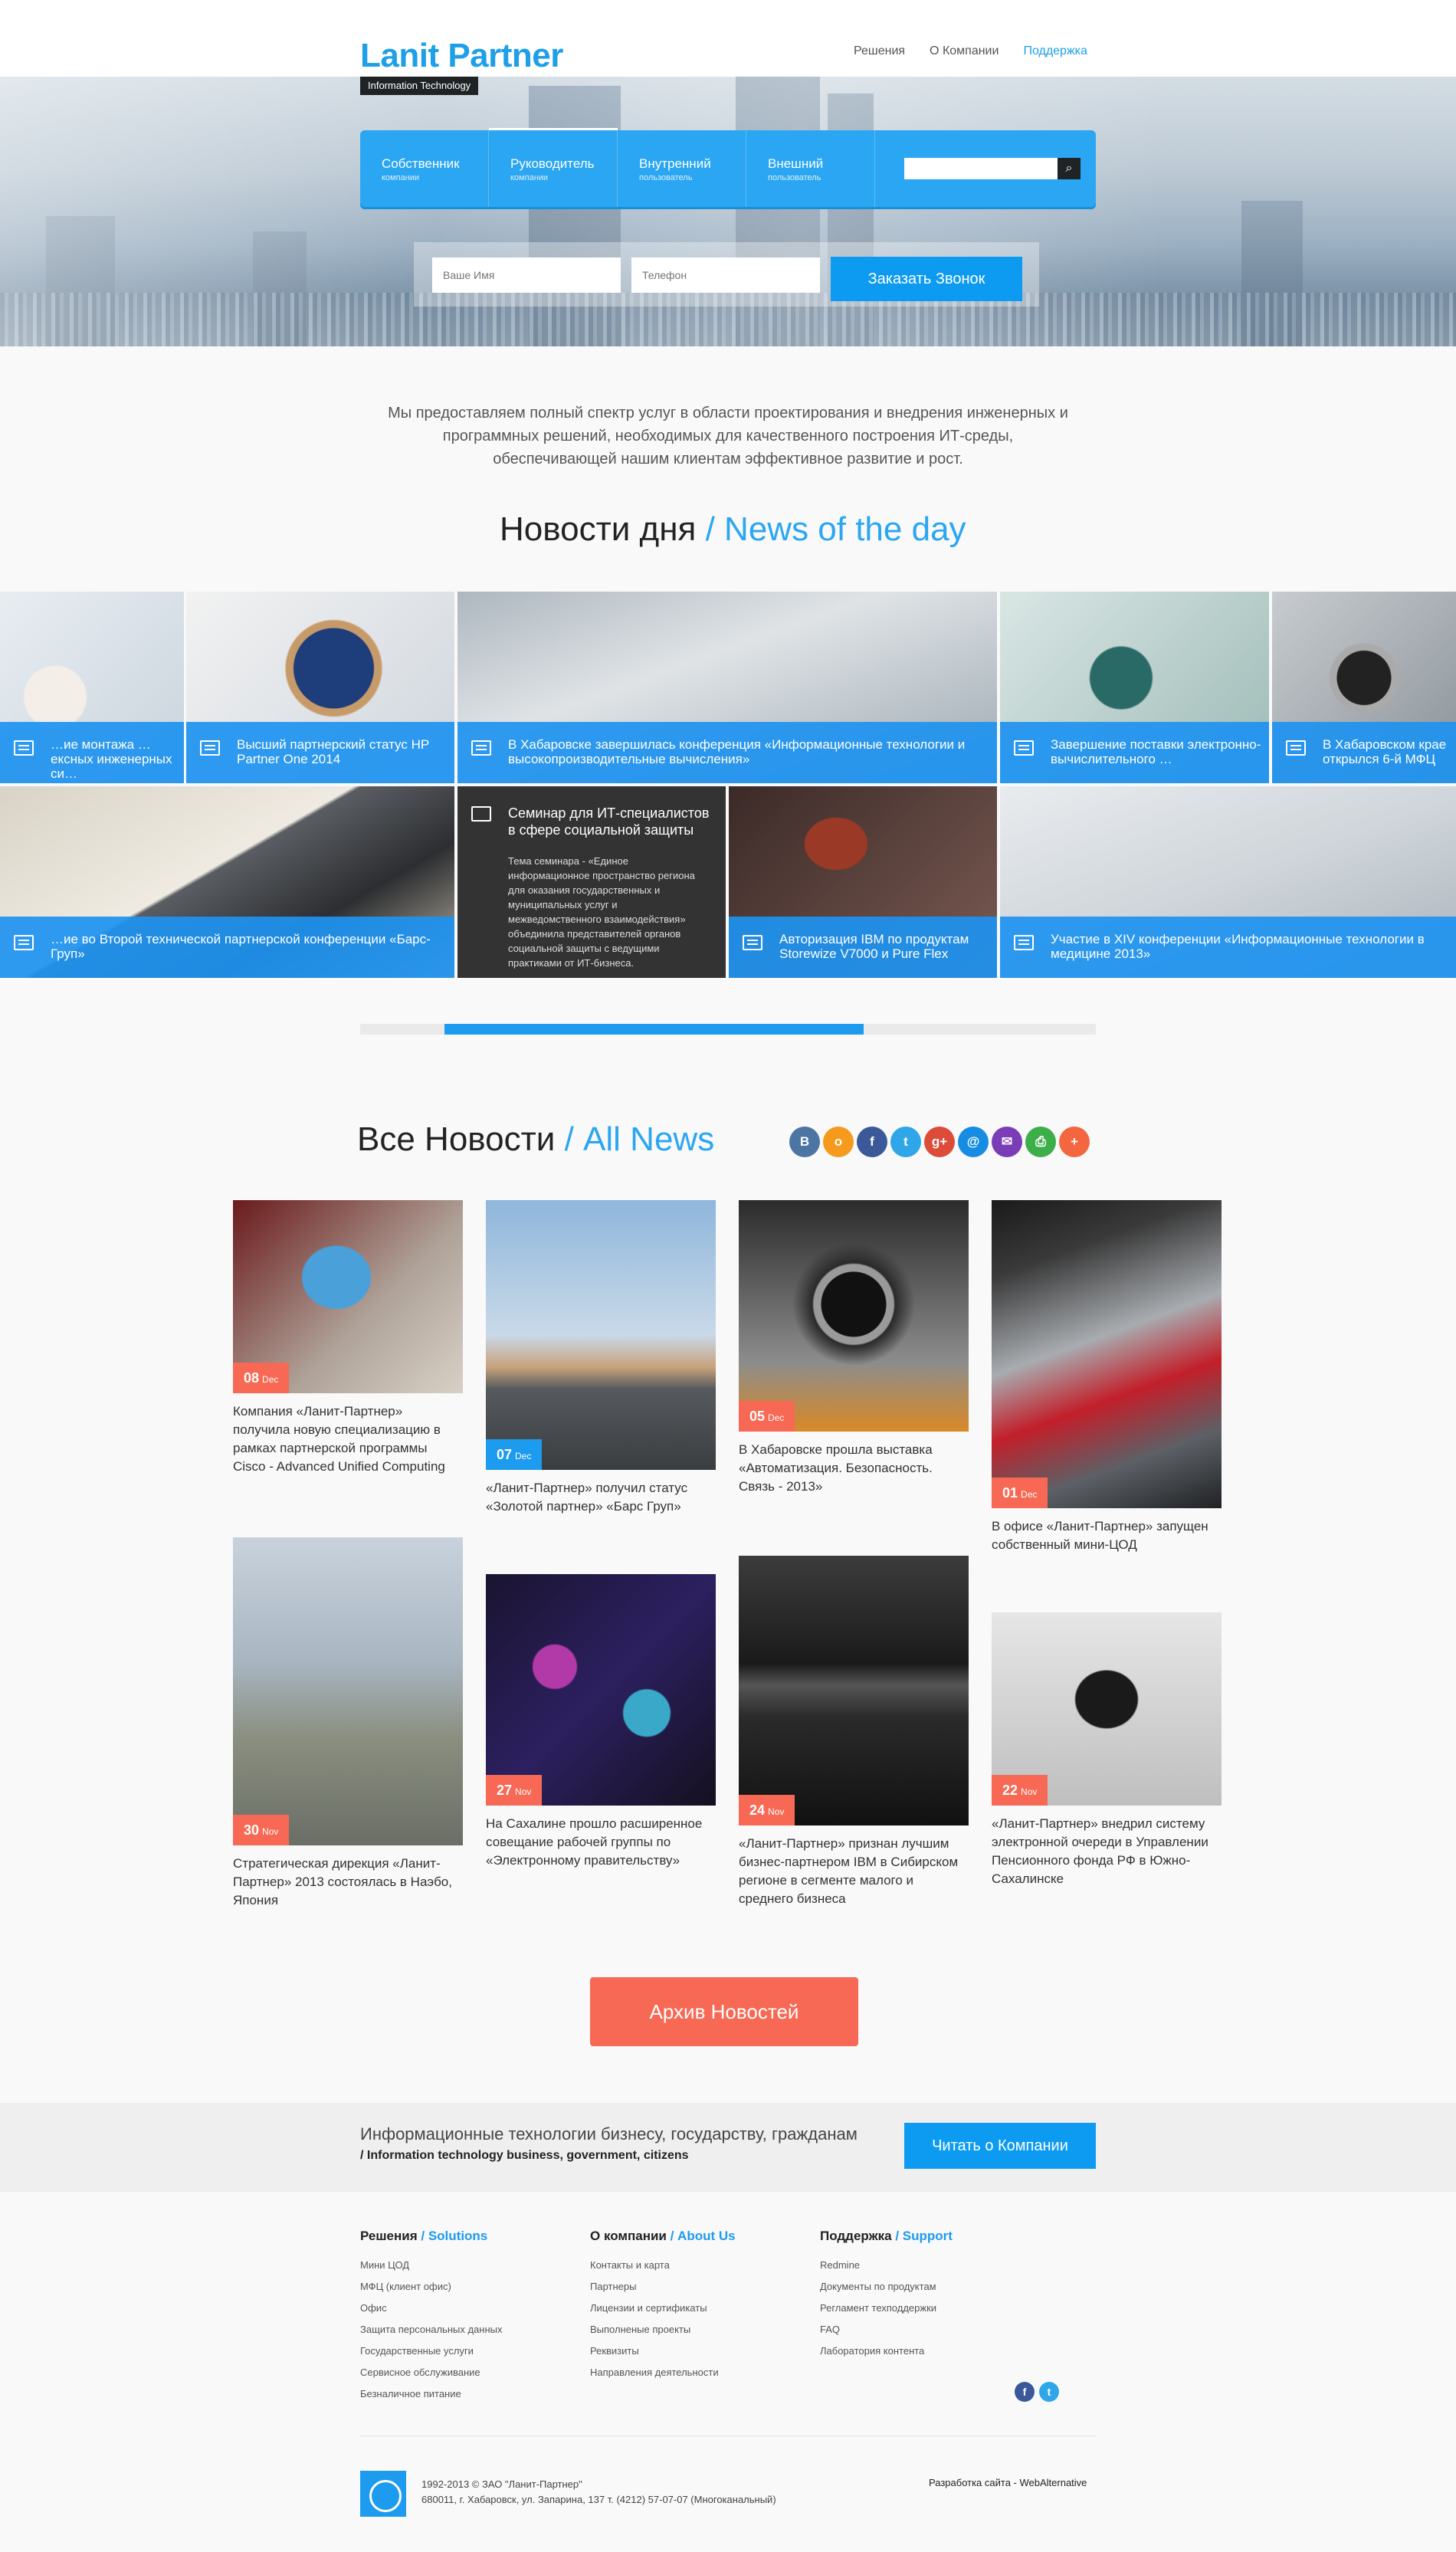 This screenshot has width=1456, height=2552. I want to click on footer-link: Лаборатория контента, so click(931, 2351).